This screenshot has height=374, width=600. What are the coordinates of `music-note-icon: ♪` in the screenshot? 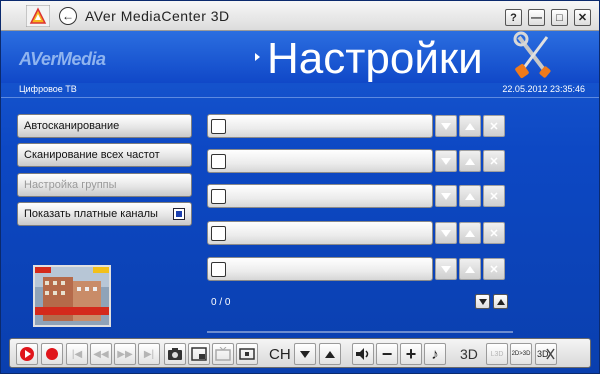 It's located at (435, 354).